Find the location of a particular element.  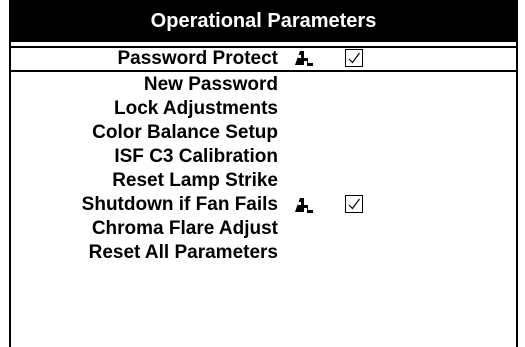

password-protect-checkbox is located at coordinates (354, 58).